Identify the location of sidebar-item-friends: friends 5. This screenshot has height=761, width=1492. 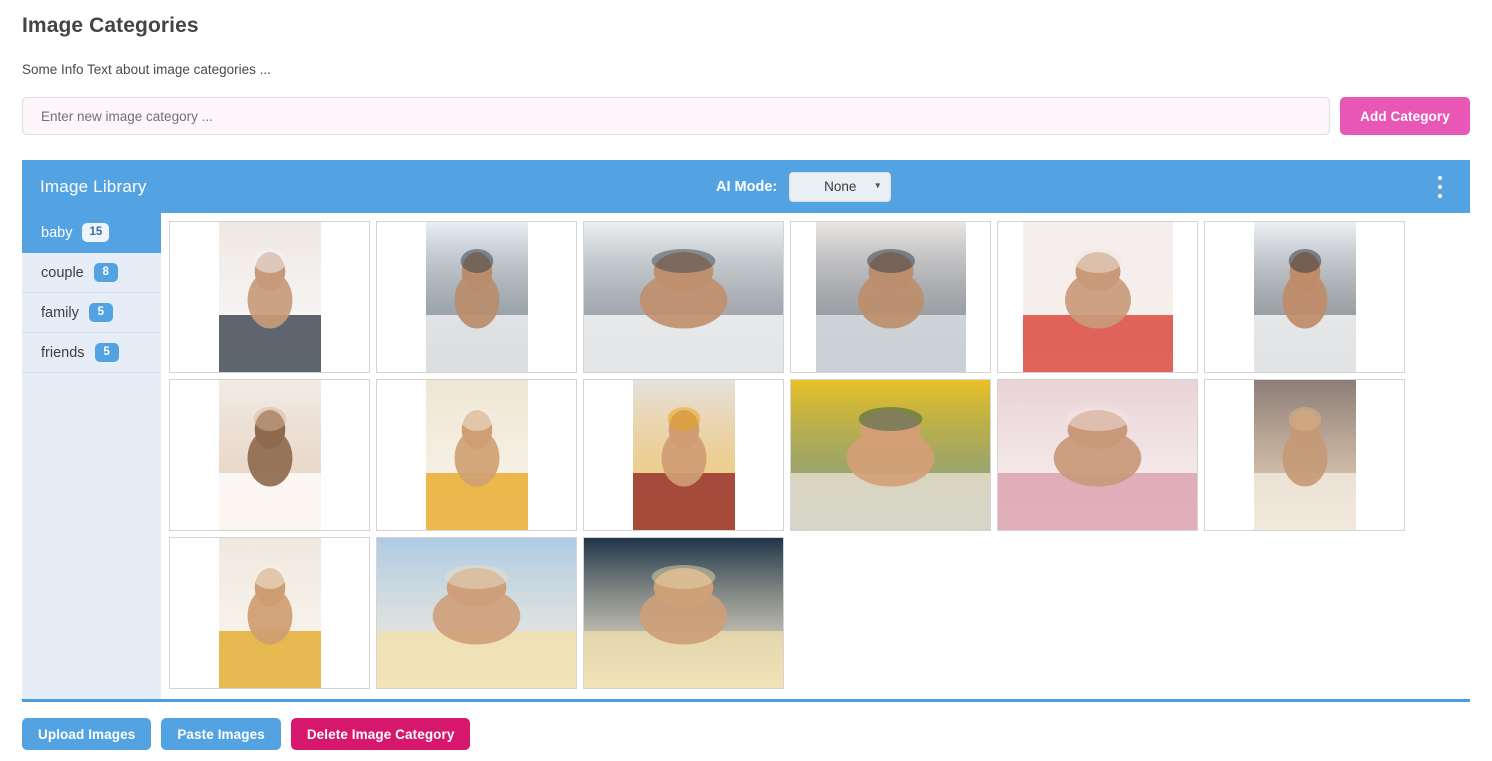
(91, 353).